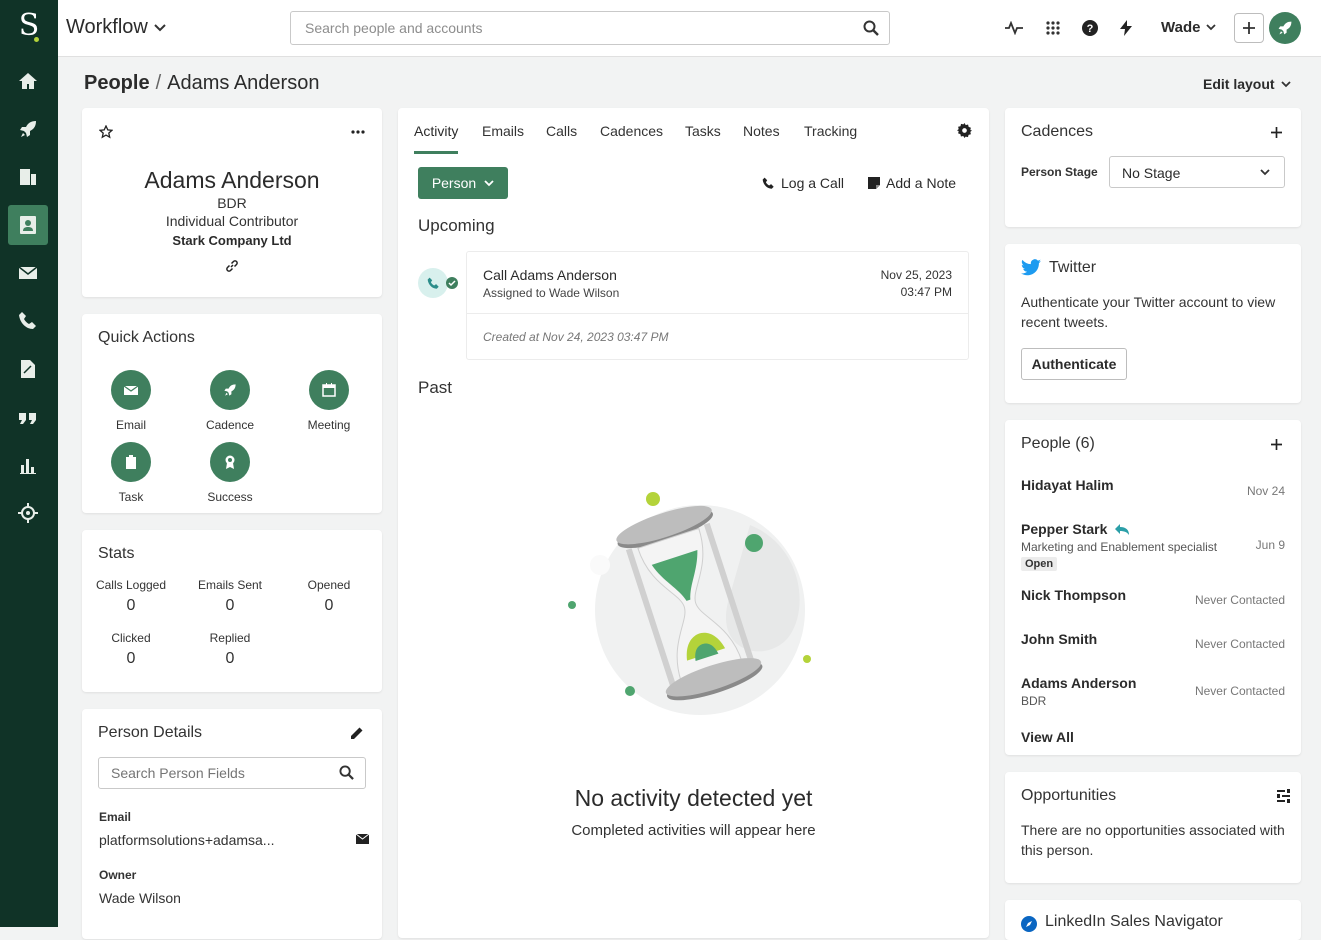 Image resolution: width=1321 pixels, height=940 pixels. Describe the element at coordinates (106, 132) in the screenshot. I see `star-icon` at that location.